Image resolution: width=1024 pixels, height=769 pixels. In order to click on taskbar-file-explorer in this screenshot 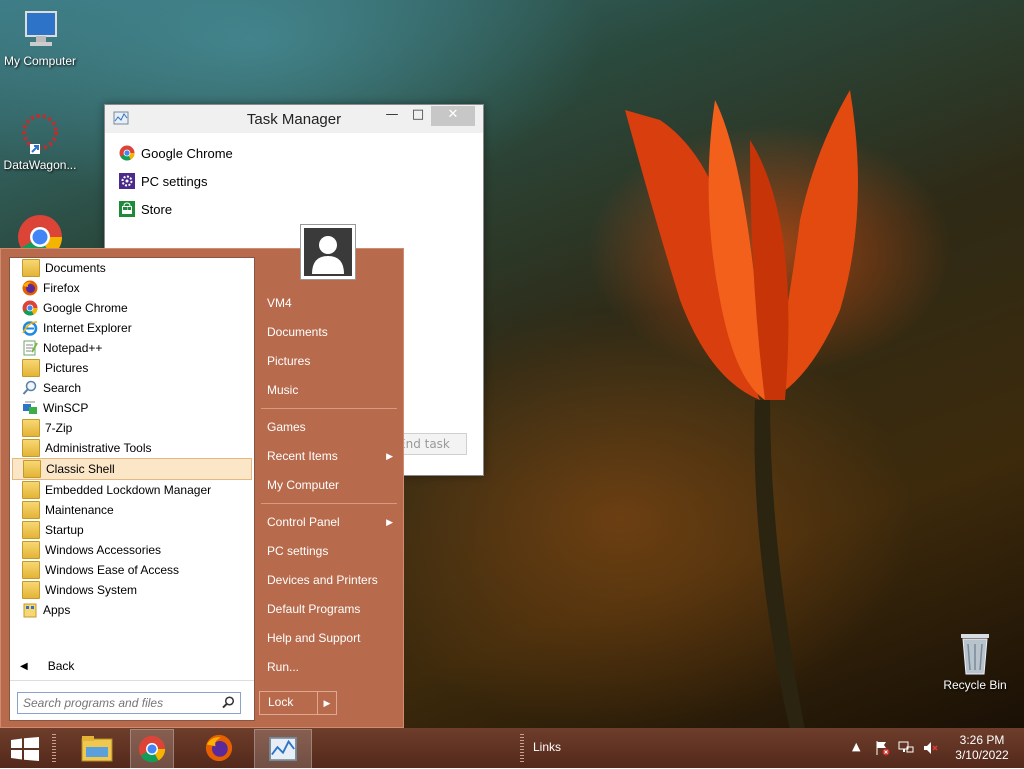, I will do `click(97, 748)`.